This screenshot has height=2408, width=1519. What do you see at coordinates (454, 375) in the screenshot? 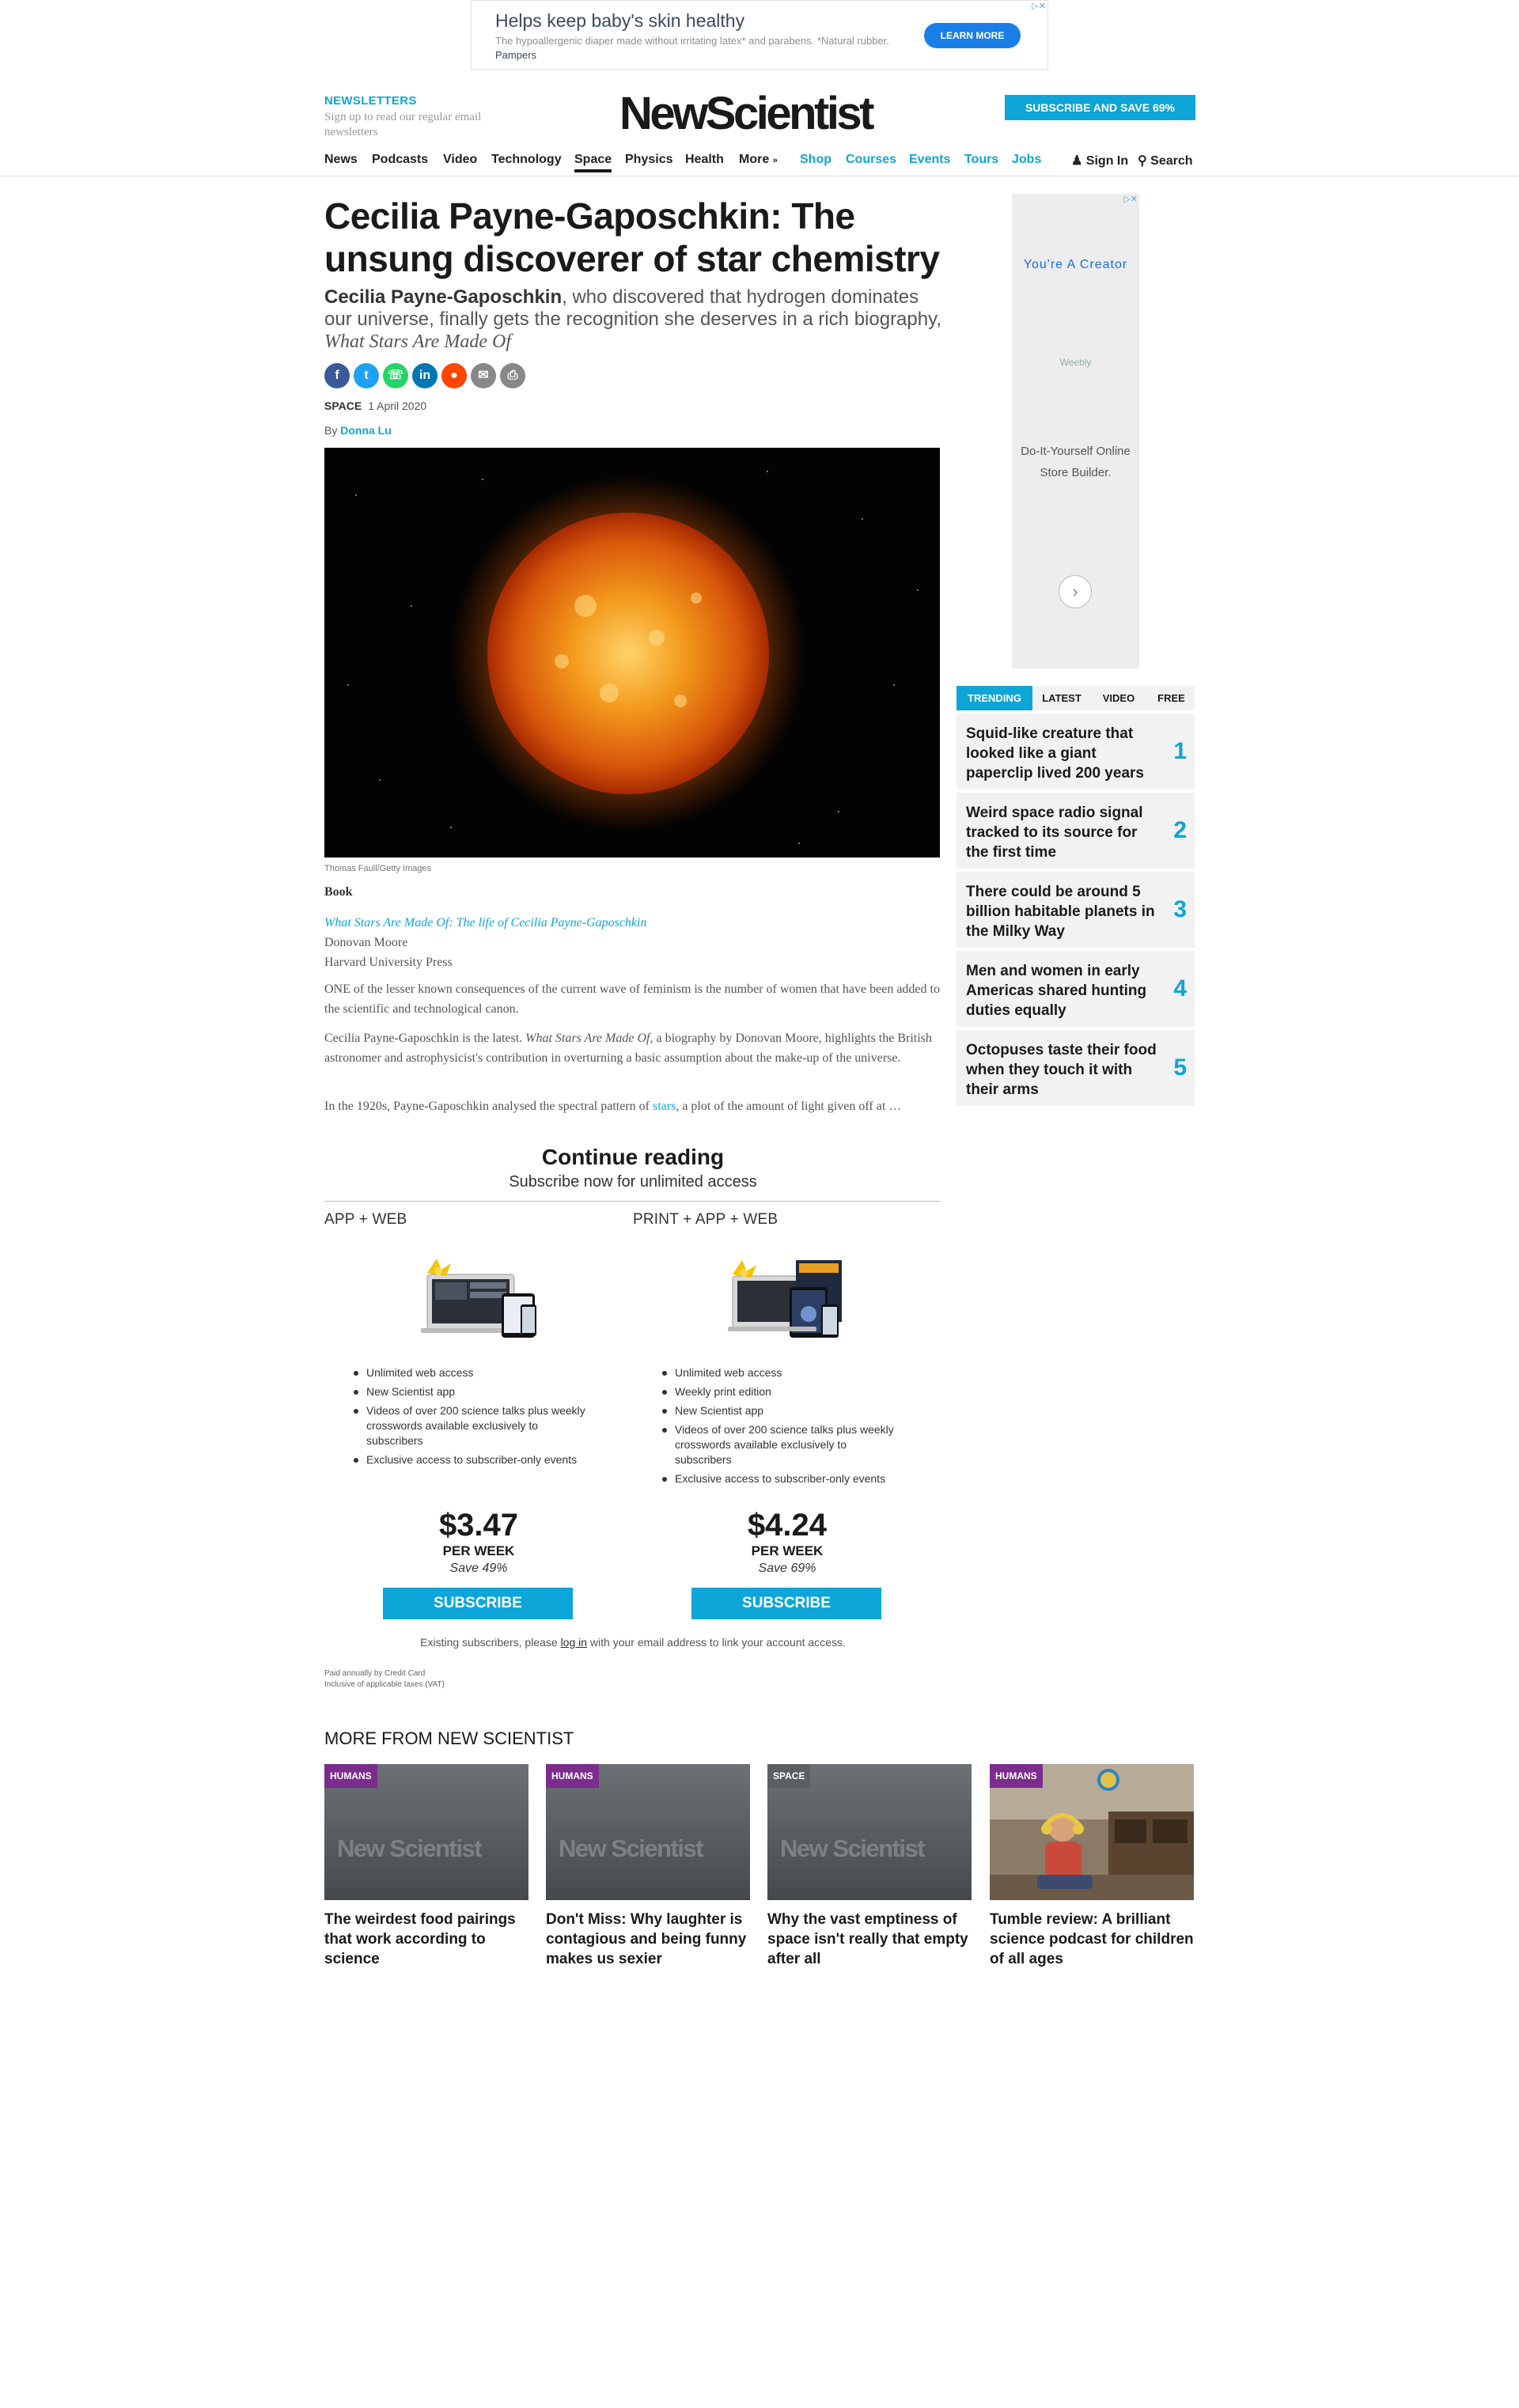
I see `reddit-icon: ●` at bounding box center [454, 375].